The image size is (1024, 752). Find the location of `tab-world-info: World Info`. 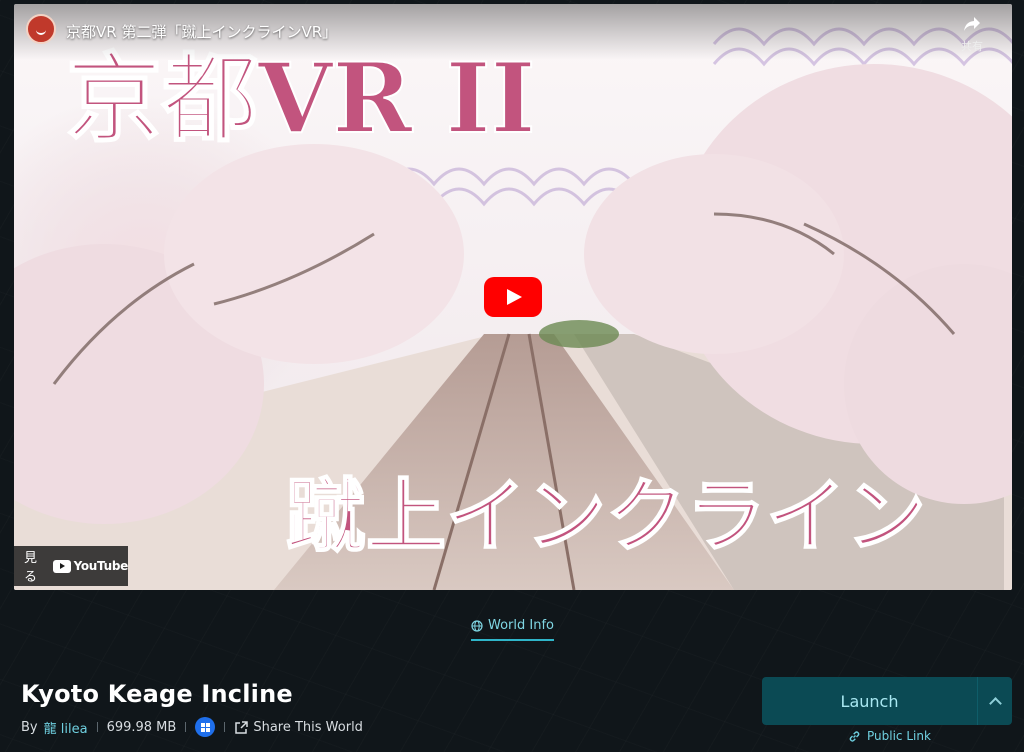

tab-world-info: World Info is located at coordinates (512, 629).